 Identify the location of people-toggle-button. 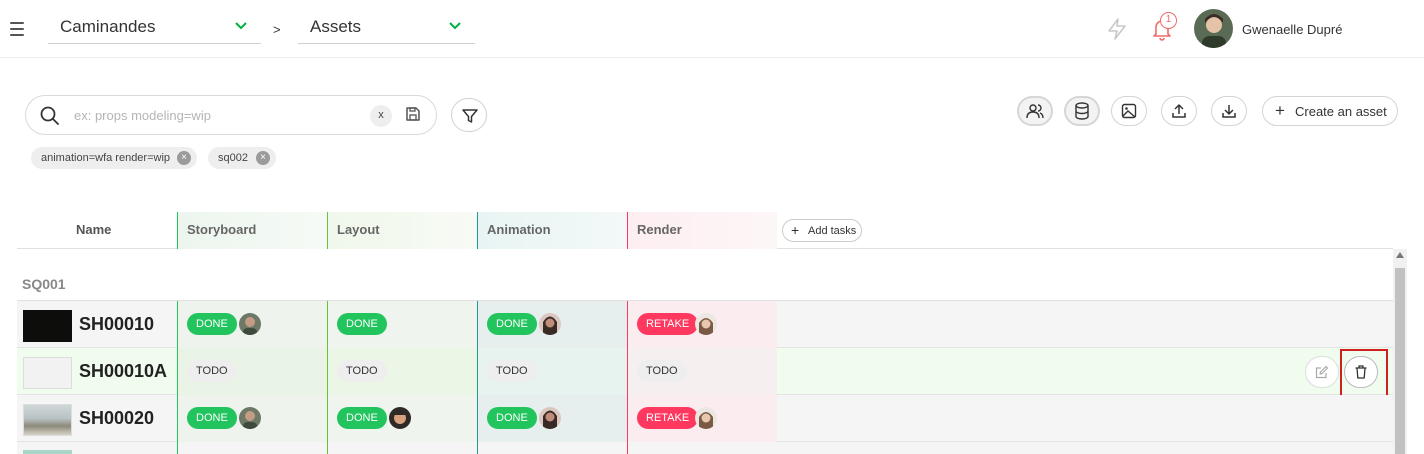
(1035, 111).